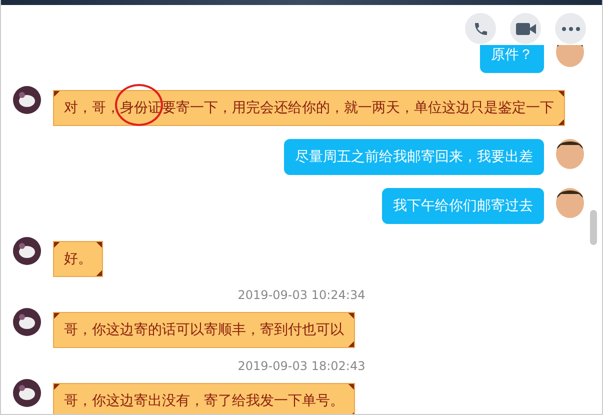  I want to click on message-bubble: 好。, so click(78, 259).